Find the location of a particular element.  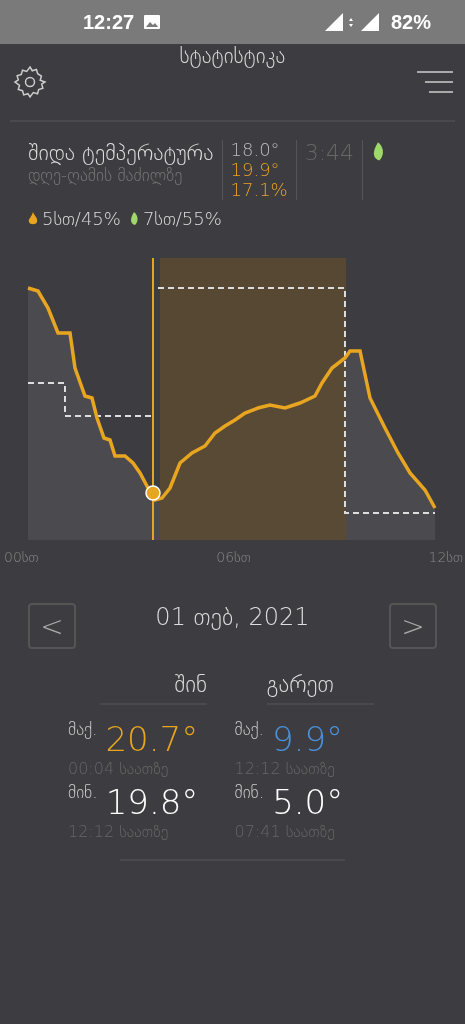

percent-value: 17.1% is located at coordinates (259, 190).